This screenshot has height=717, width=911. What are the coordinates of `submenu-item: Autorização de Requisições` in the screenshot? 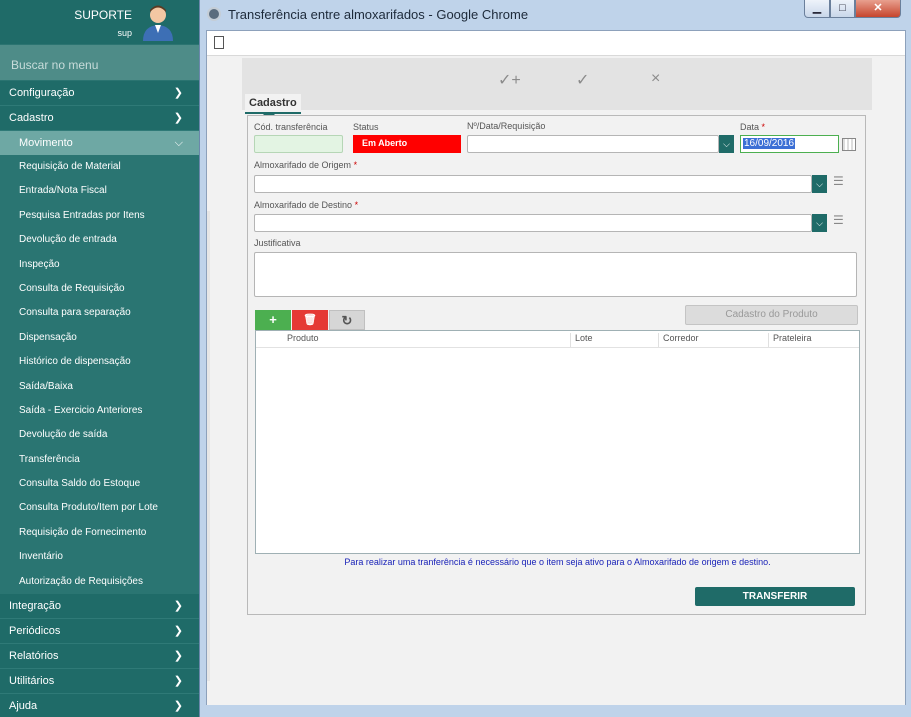 It's located at (99, 582).